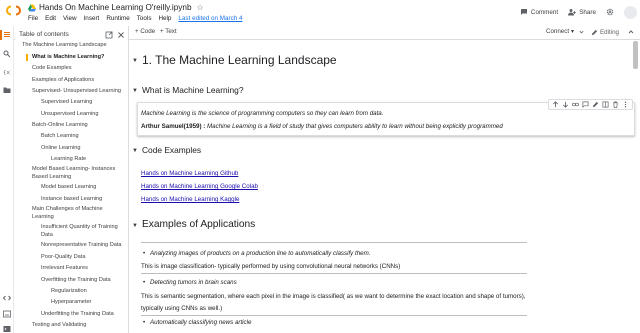 The image size is (640, 333). Describe the element at coordinates (587, 12) in the screenshot. I see `share-label: Share` at that location.